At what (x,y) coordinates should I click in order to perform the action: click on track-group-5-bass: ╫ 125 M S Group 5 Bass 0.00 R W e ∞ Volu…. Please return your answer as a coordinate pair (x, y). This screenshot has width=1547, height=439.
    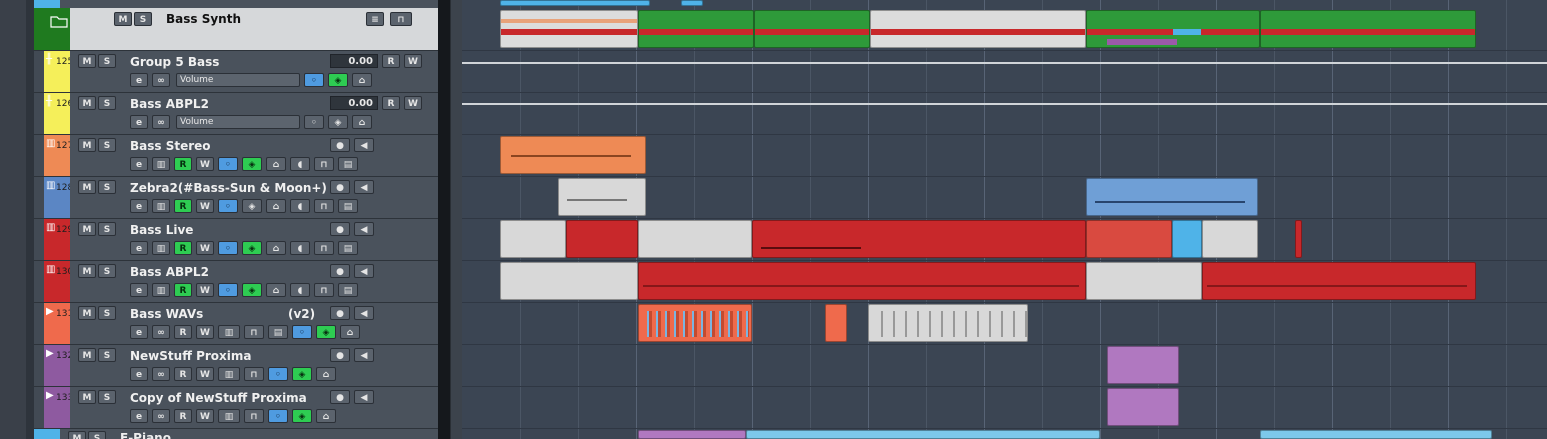
    Looking at the image, I should click on (236, 72).